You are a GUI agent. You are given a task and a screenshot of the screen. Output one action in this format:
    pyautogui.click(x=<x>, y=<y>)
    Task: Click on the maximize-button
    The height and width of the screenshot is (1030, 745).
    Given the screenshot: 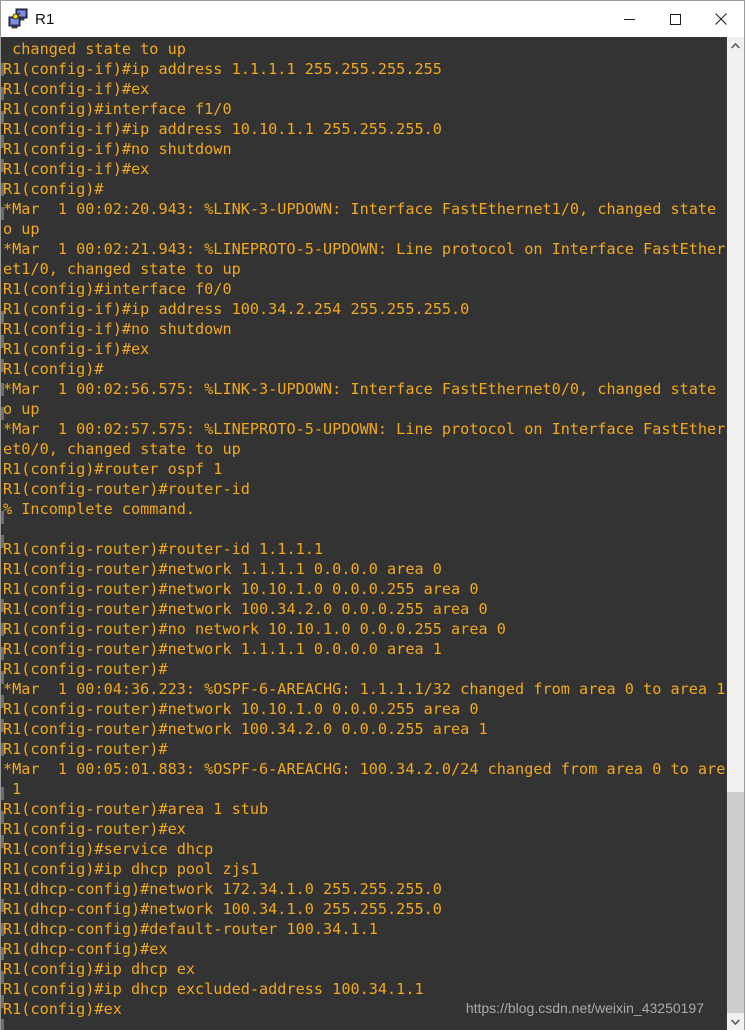 What is the action you would take?
    pyautogui.click(x=675, y=19)
    